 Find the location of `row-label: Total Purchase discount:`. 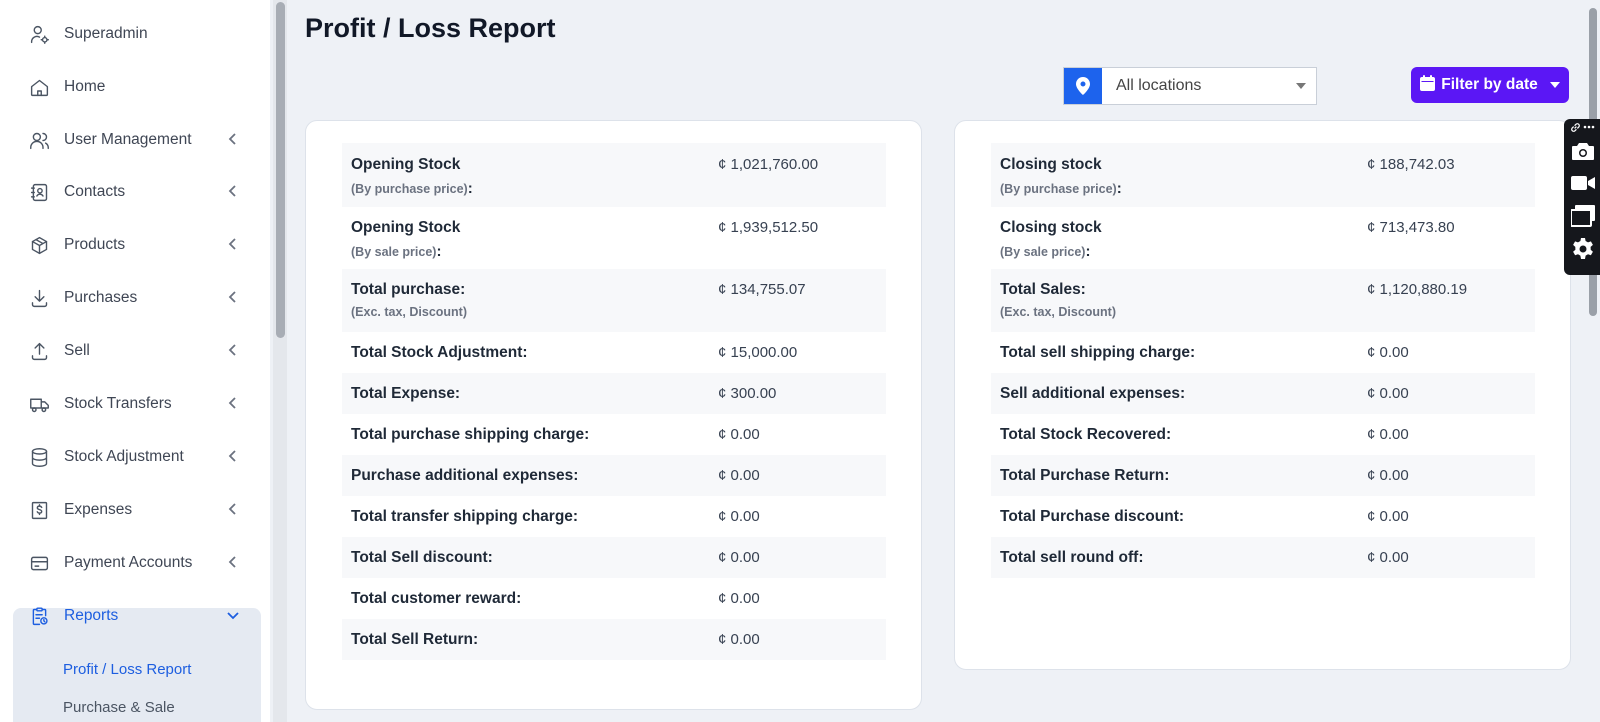

row-label: Total Purchase discount: is located at coordinates (1092, 516).